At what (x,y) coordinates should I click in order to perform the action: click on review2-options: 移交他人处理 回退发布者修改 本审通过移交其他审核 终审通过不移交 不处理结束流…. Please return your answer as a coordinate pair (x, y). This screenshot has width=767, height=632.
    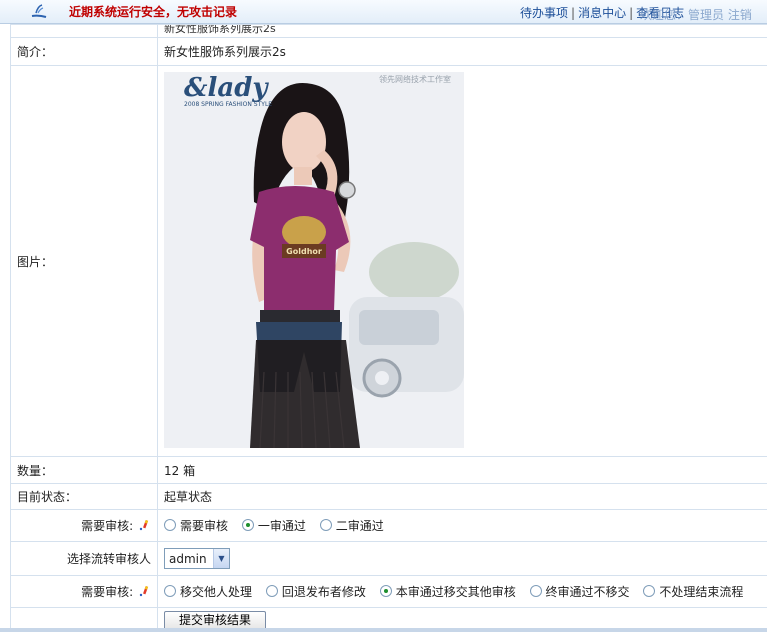
    Looking at the image, I should click on (462, 591).